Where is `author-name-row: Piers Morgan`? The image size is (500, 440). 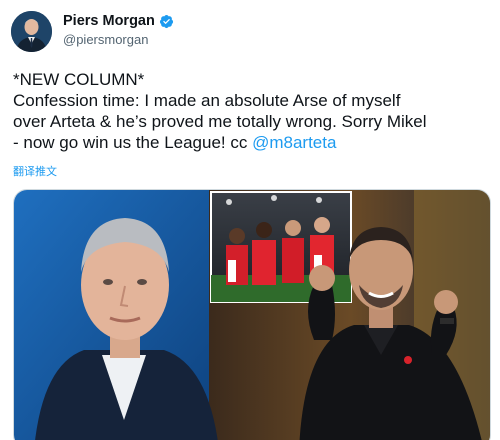
author-name-row: Piers Morgan is located at coordinates (118, 21).